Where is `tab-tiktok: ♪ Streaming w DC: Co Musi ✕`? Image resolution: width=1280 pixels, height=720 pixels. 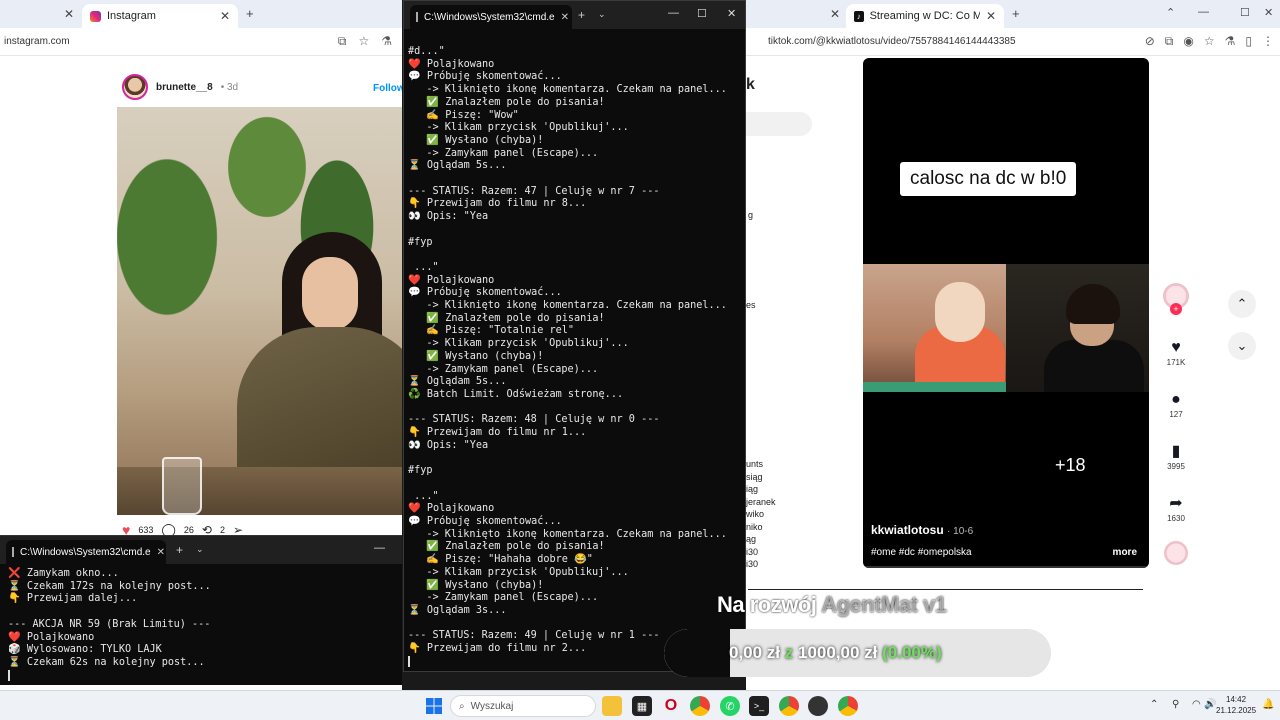
tab-tiktok: ♪ Streaming w DC: Co Musi ✕ is located at coordinates (925, 16).